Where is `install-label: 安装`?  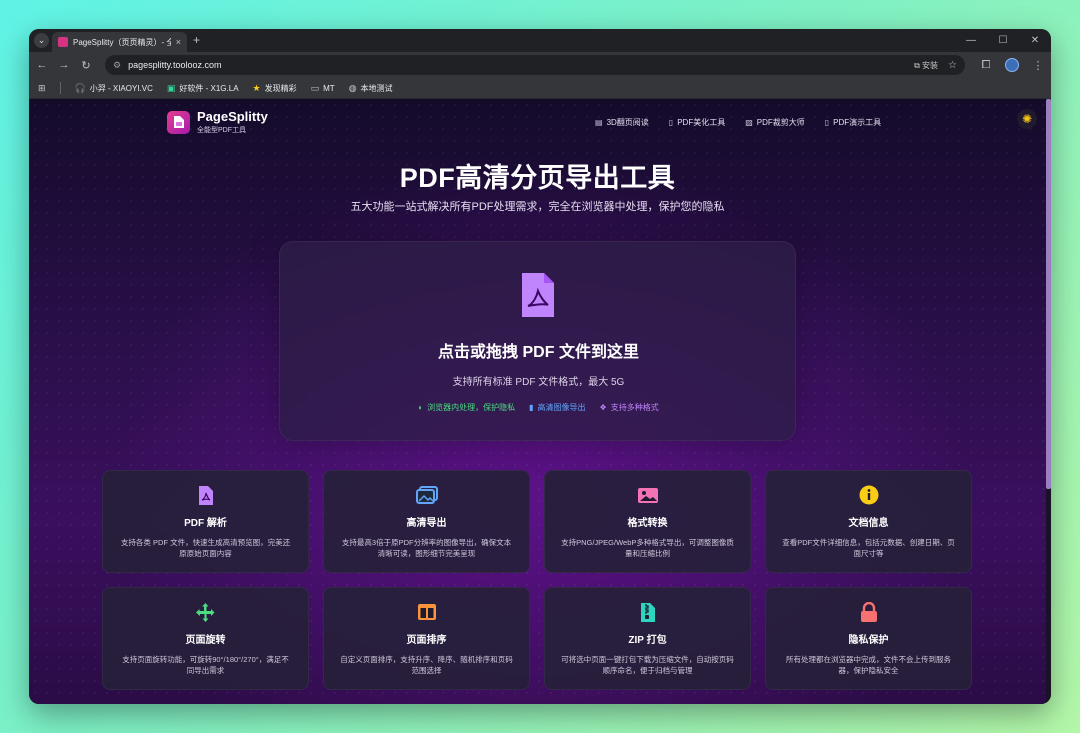 install-label: 安装 is located at coordinates (930, 65).